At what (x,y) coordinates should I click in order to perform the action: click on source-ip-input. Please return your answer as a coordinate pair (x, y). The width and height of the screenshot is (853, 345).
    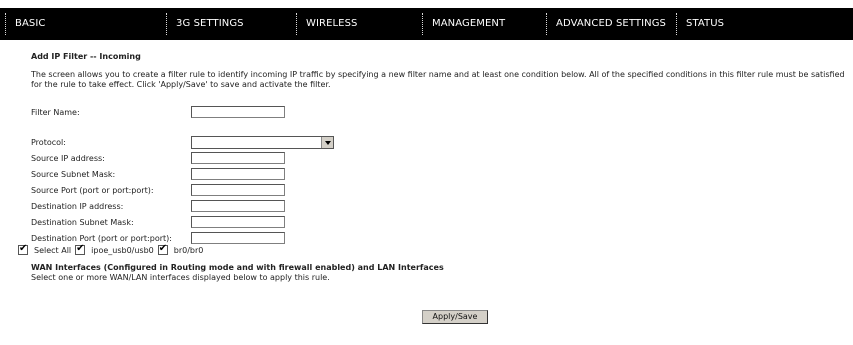
    Looking at the image, I should click on (238, 158).